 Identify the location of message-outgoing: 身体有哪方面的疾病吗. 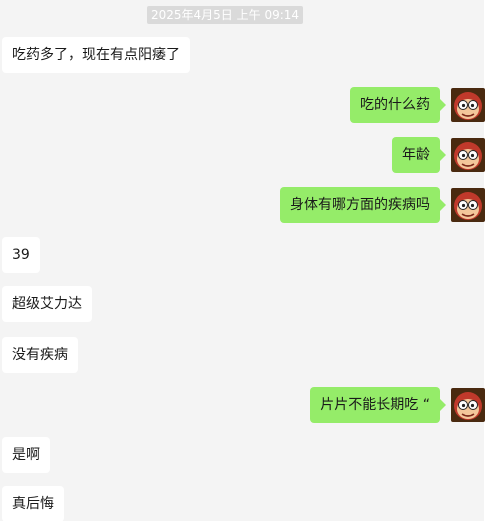
(363, 205).